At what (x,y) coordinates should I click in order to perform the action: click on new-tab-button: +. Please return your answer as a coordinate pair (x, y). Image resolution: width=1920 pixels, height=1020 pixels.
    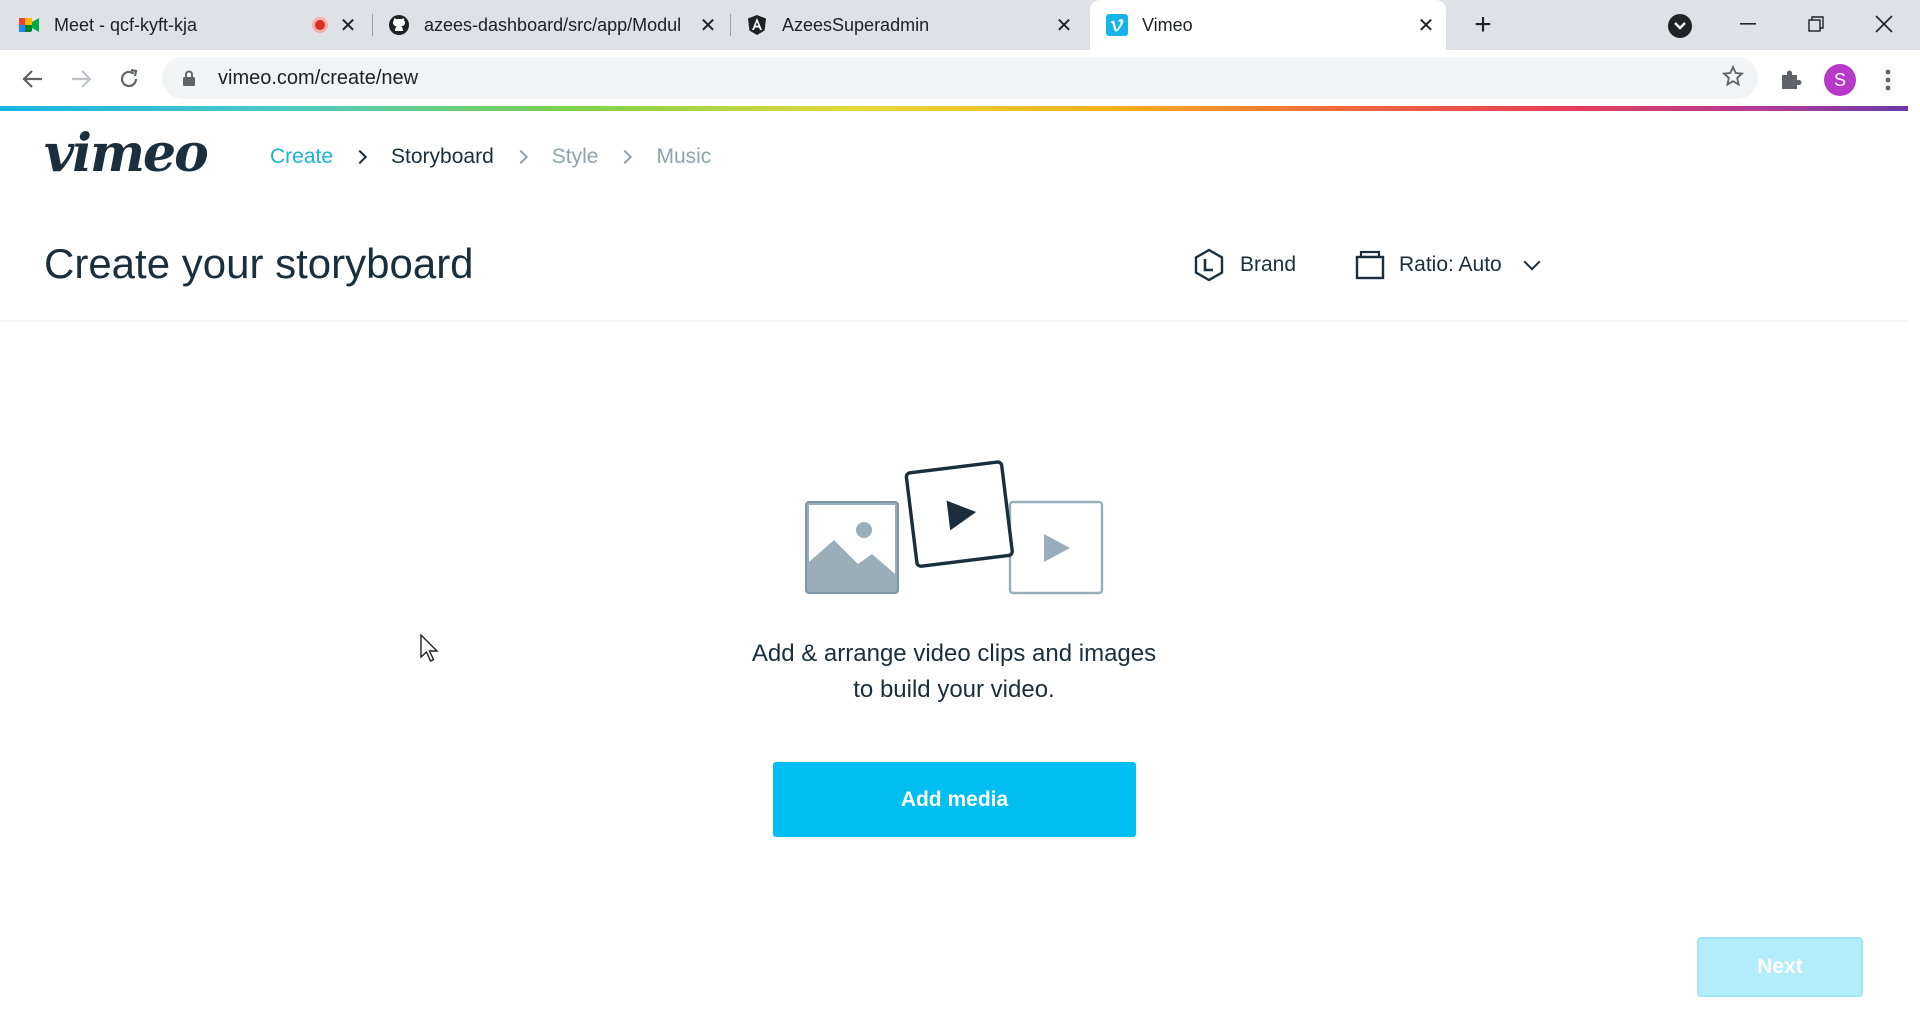
    Looking at the image, I should click on (1483, 25).